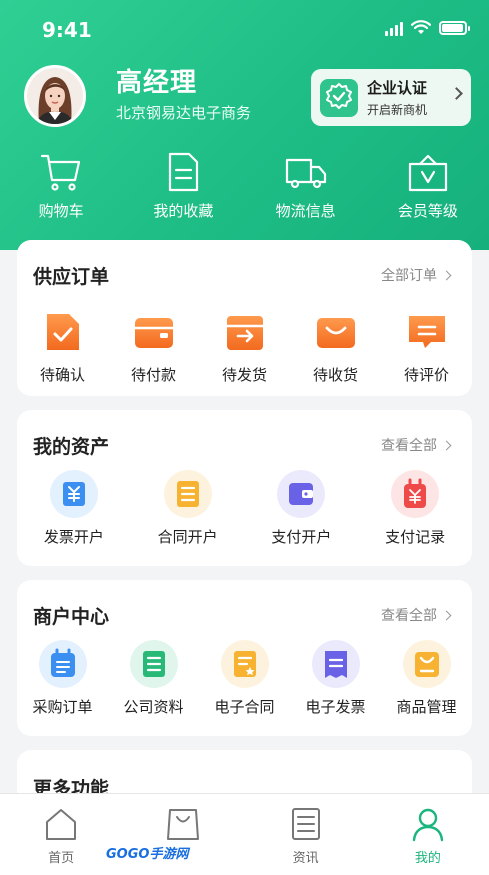  I want to click on asset-label: 合同开户, so click(187, 537).